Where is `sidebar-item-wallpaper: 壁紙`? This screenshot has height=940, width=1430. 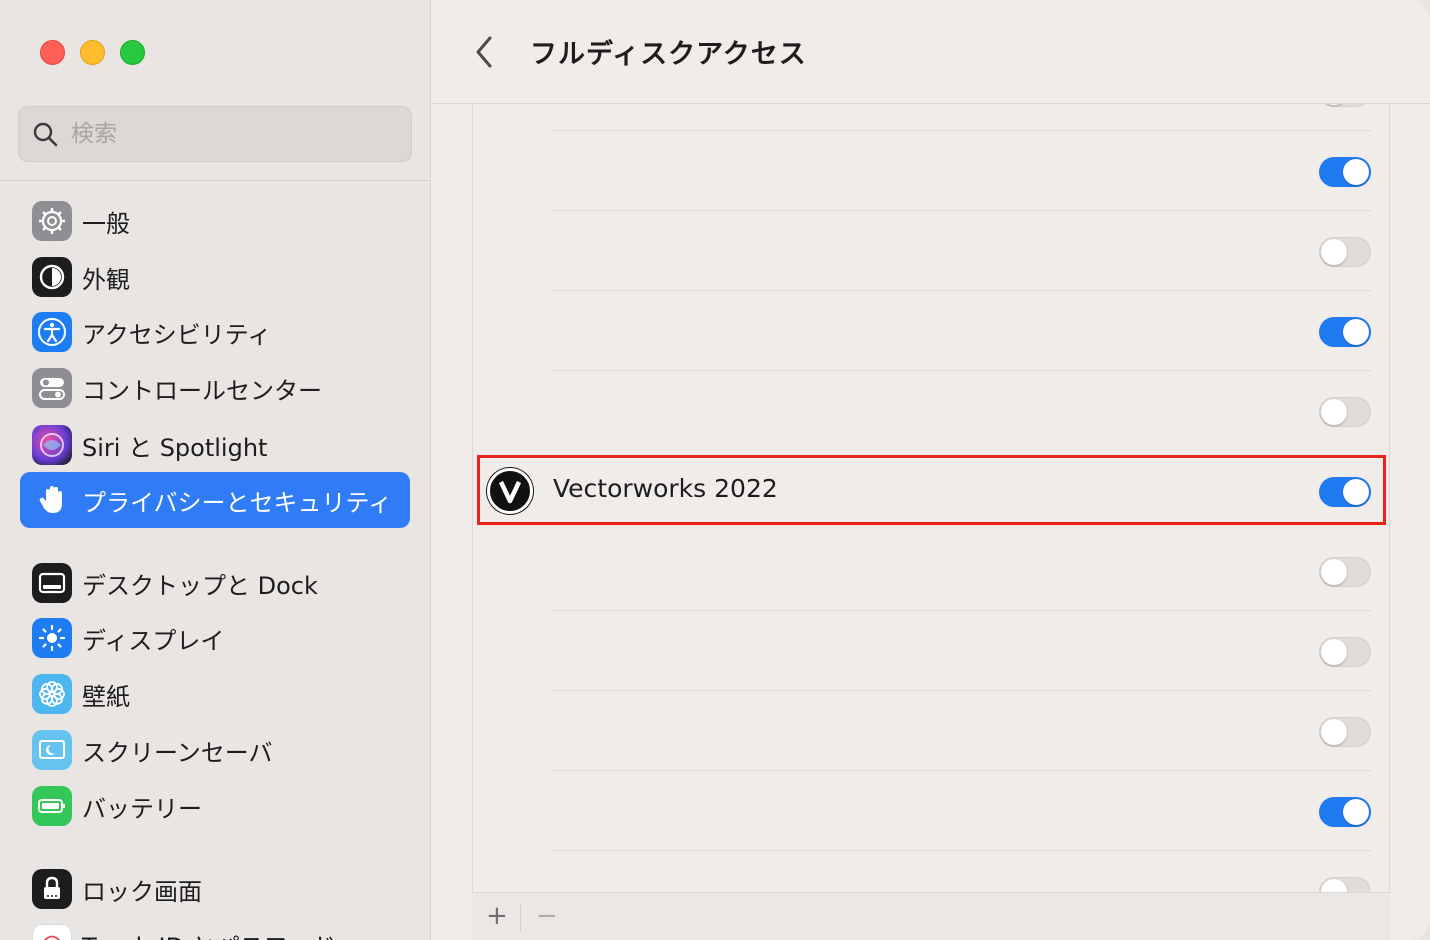 sidebar-item-wallpaper: 壁紙 is located at coordinates (215, 694).